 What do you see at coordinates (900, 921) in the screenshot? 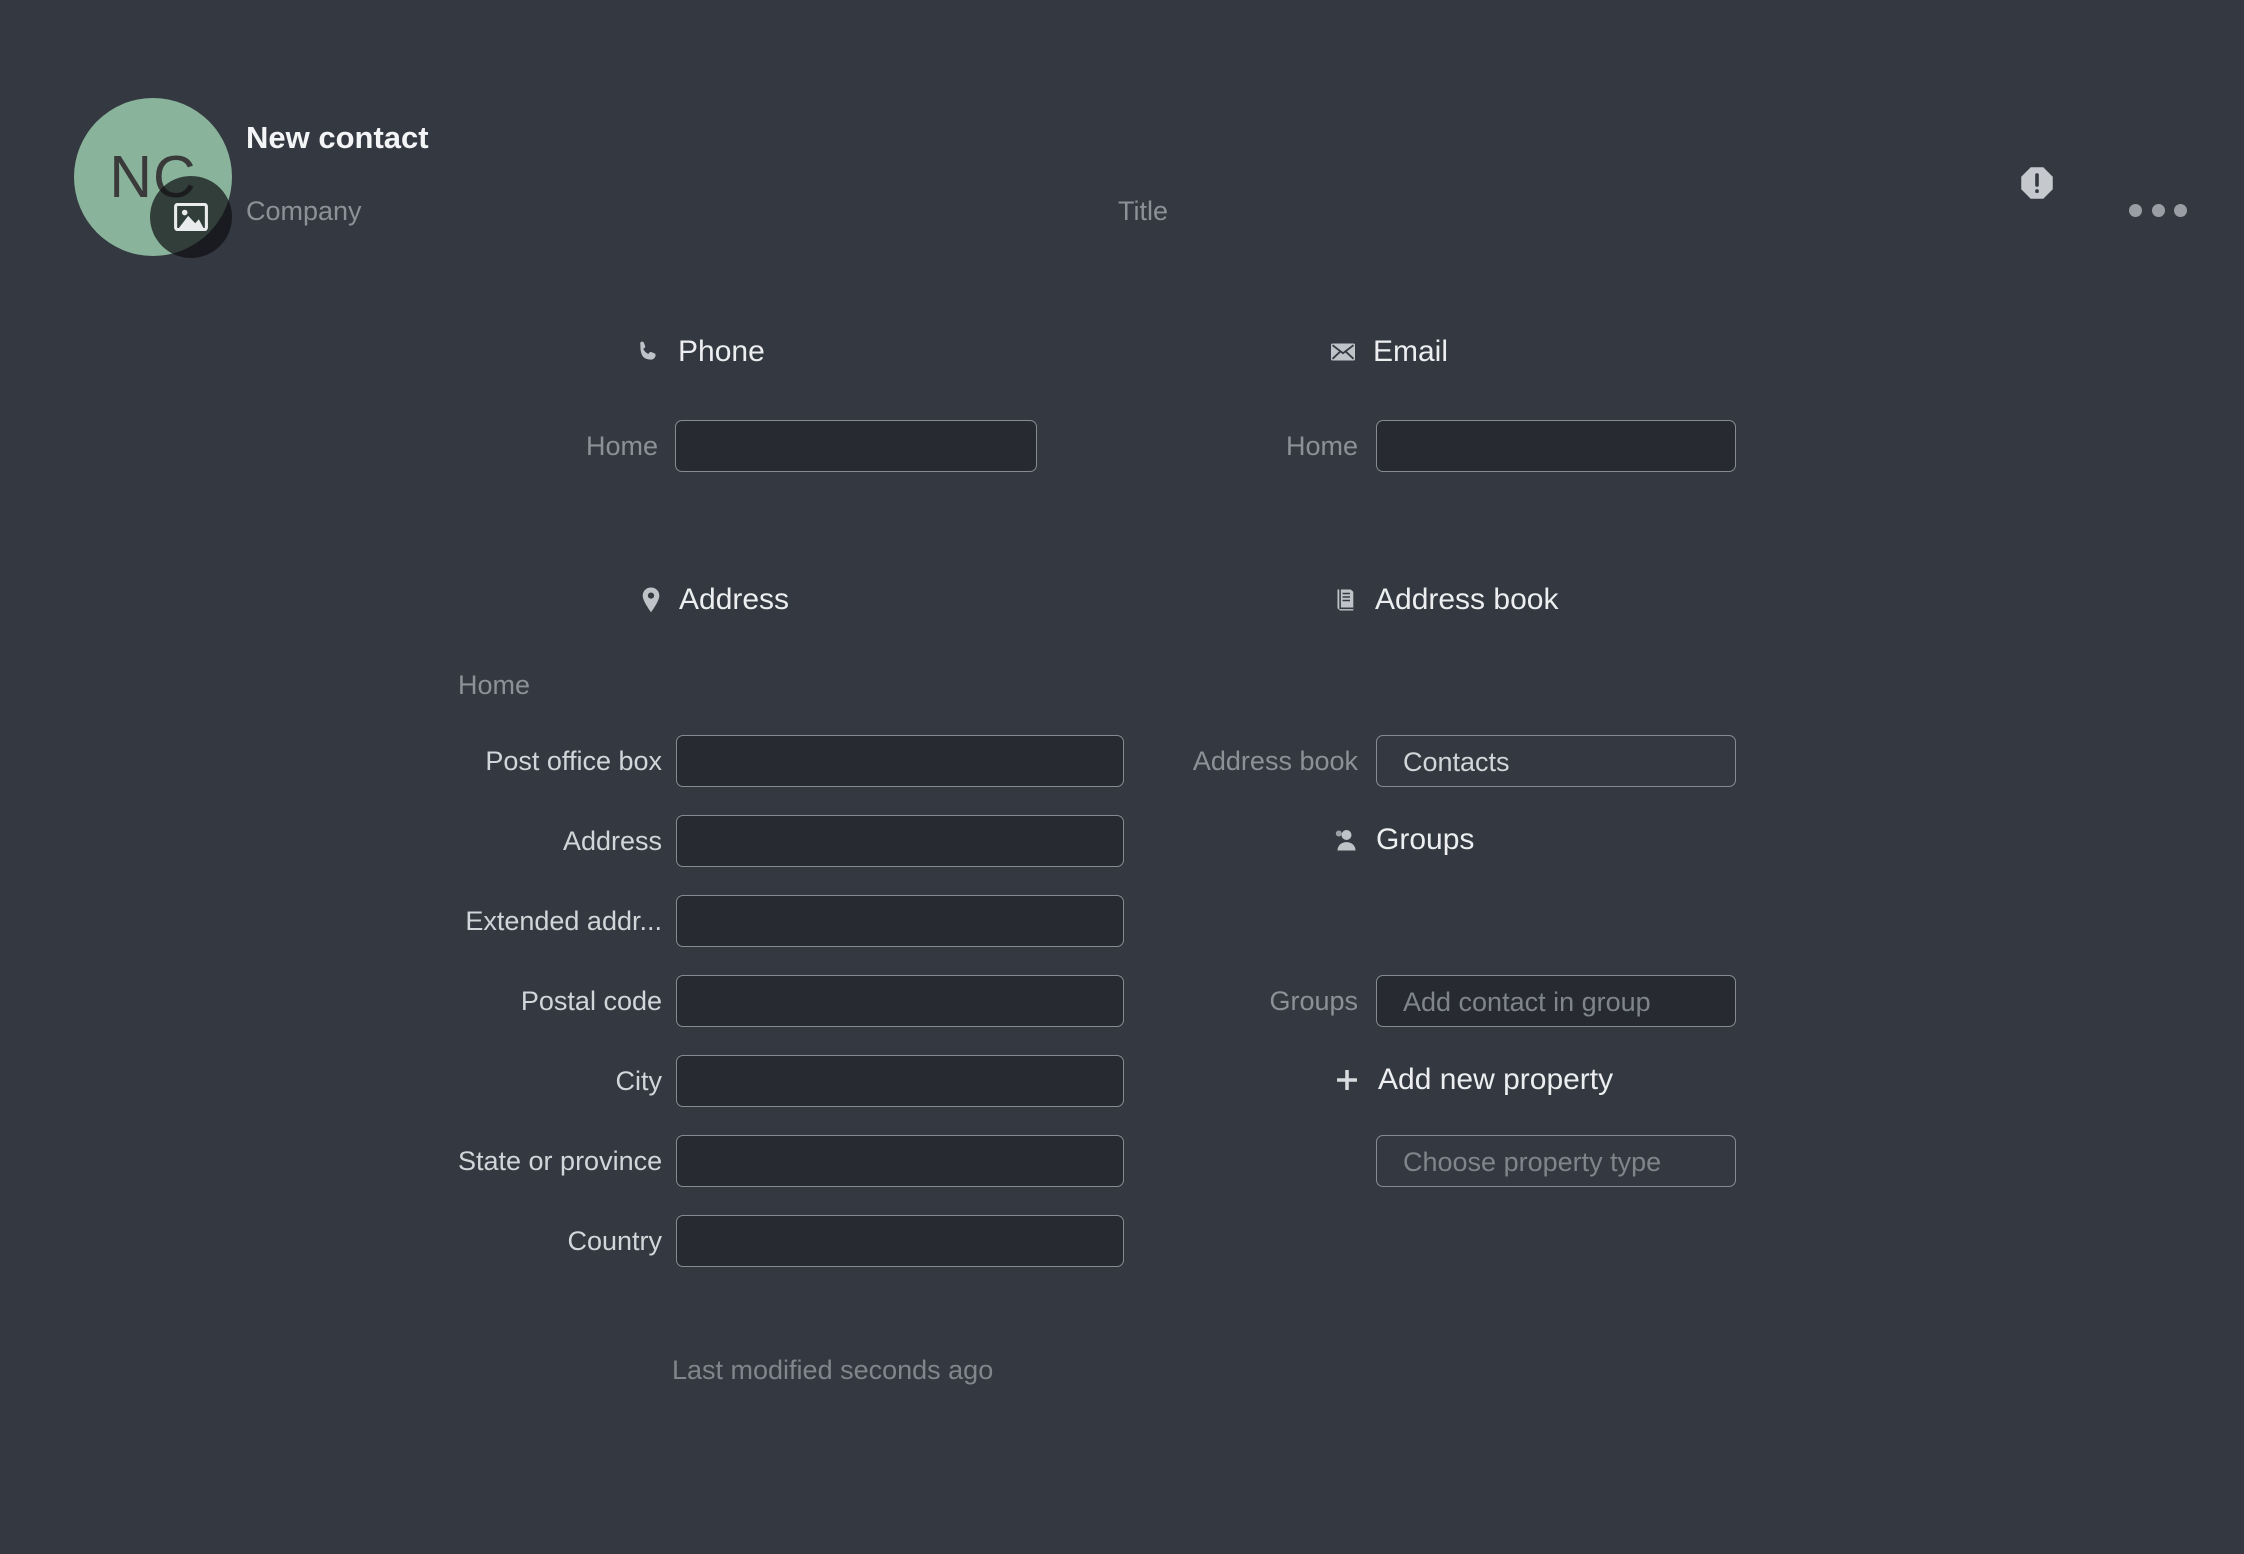
I see `address-extended-input` at bounding box center [900, 921].